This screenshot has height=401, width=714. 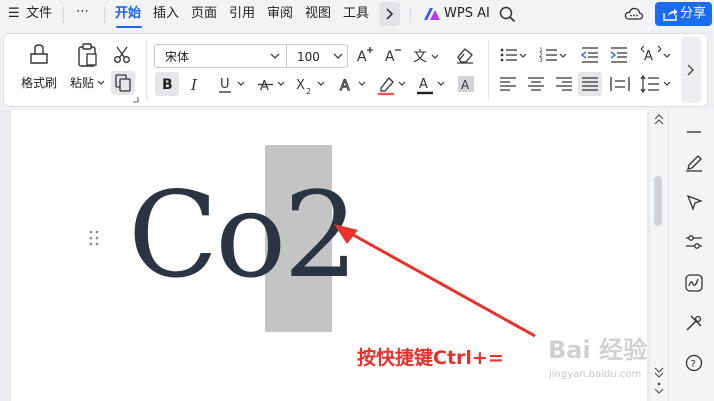 I want to click on align-center-icon, so click(x=536, y=84).